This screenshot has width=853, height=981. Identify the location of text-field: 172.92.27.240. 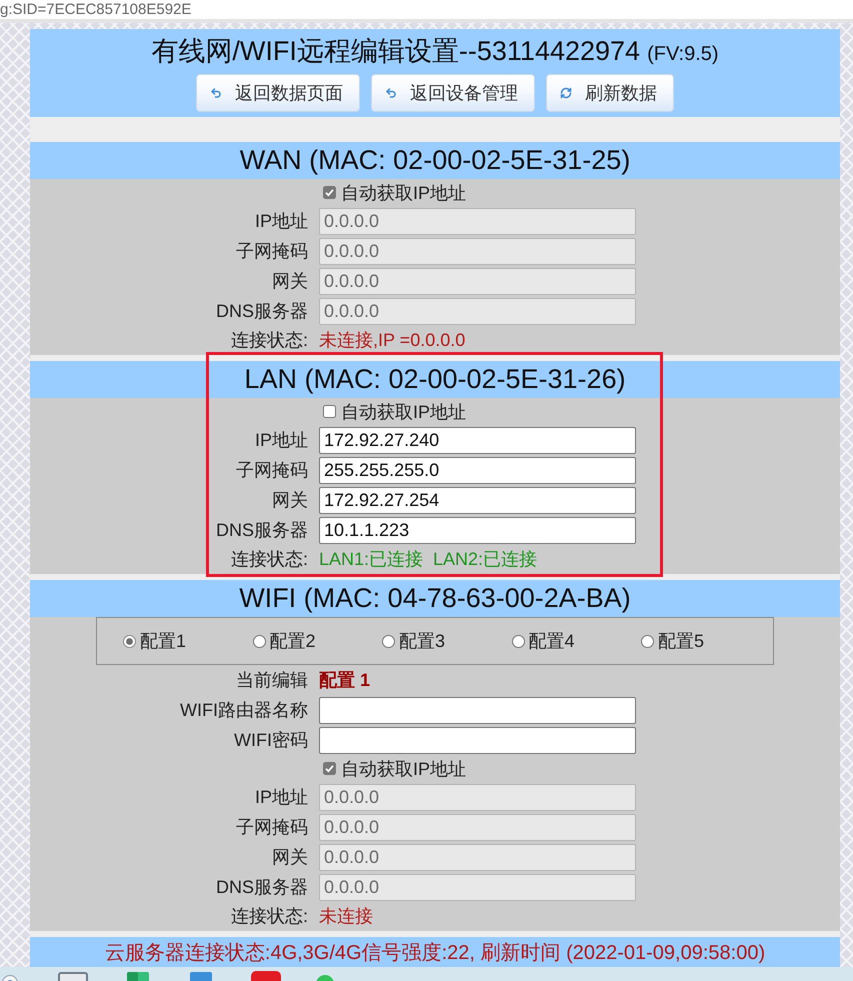
(477, 440).